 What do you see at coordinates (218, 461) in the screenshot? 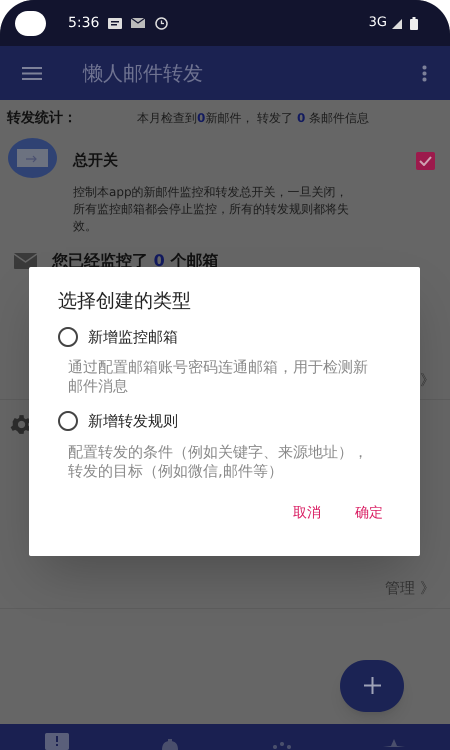
I see `option-description: 配置转发的条件（例如关键字、来源地址），转发的目标（例如微信,邮件等）` at bounding box center [218, 461].